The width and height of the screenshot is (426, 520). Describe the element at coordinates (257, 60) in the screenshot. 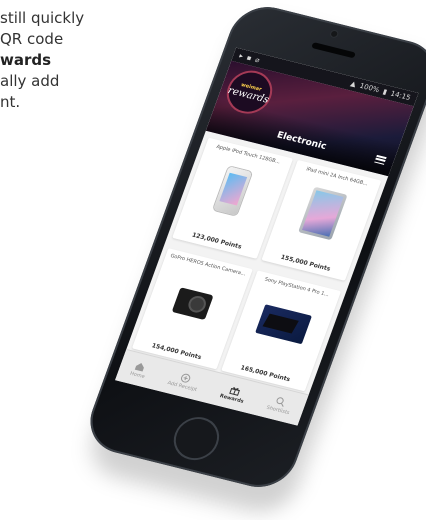

I see `android-icon: ⌀` at that location.